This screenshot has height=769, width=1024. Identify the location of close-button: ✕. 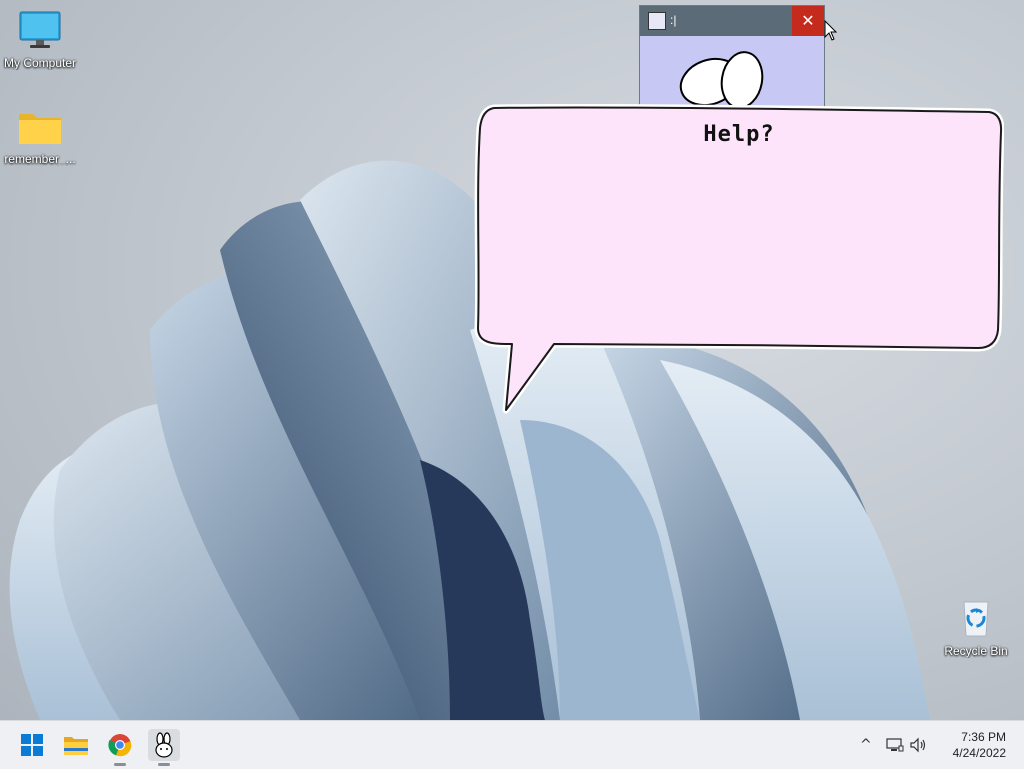
(808, 21).